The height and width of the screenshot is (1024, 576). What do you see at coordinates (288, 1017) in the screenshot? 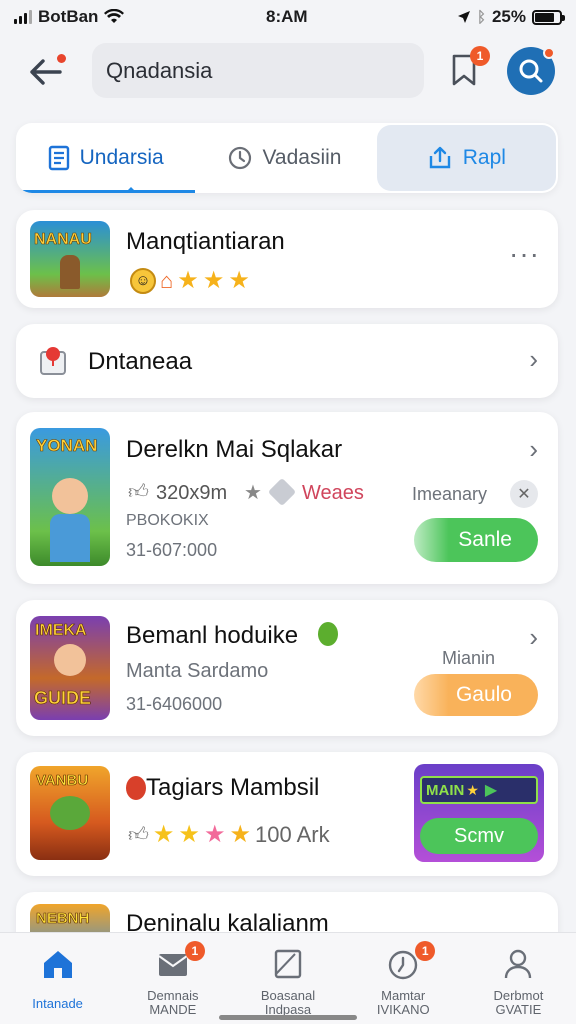
I see `home-indicator` at bounding box center [288, 1017].